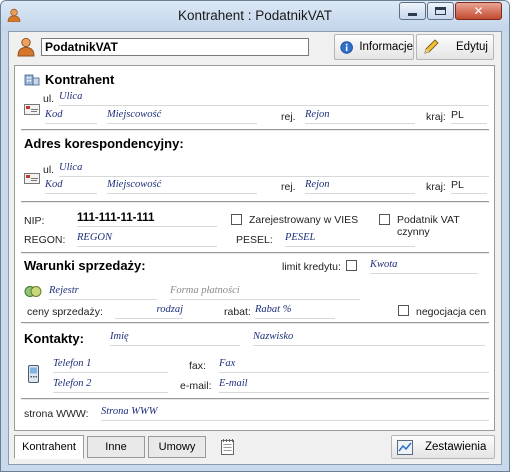 Image resolution: width=510 pixels, height=472 pixels. What do you see at coordinates (65, 312) in the screenshot?
I see `sale-prices-label: ceny sprzedaży:` at bounding box center [65, 312].